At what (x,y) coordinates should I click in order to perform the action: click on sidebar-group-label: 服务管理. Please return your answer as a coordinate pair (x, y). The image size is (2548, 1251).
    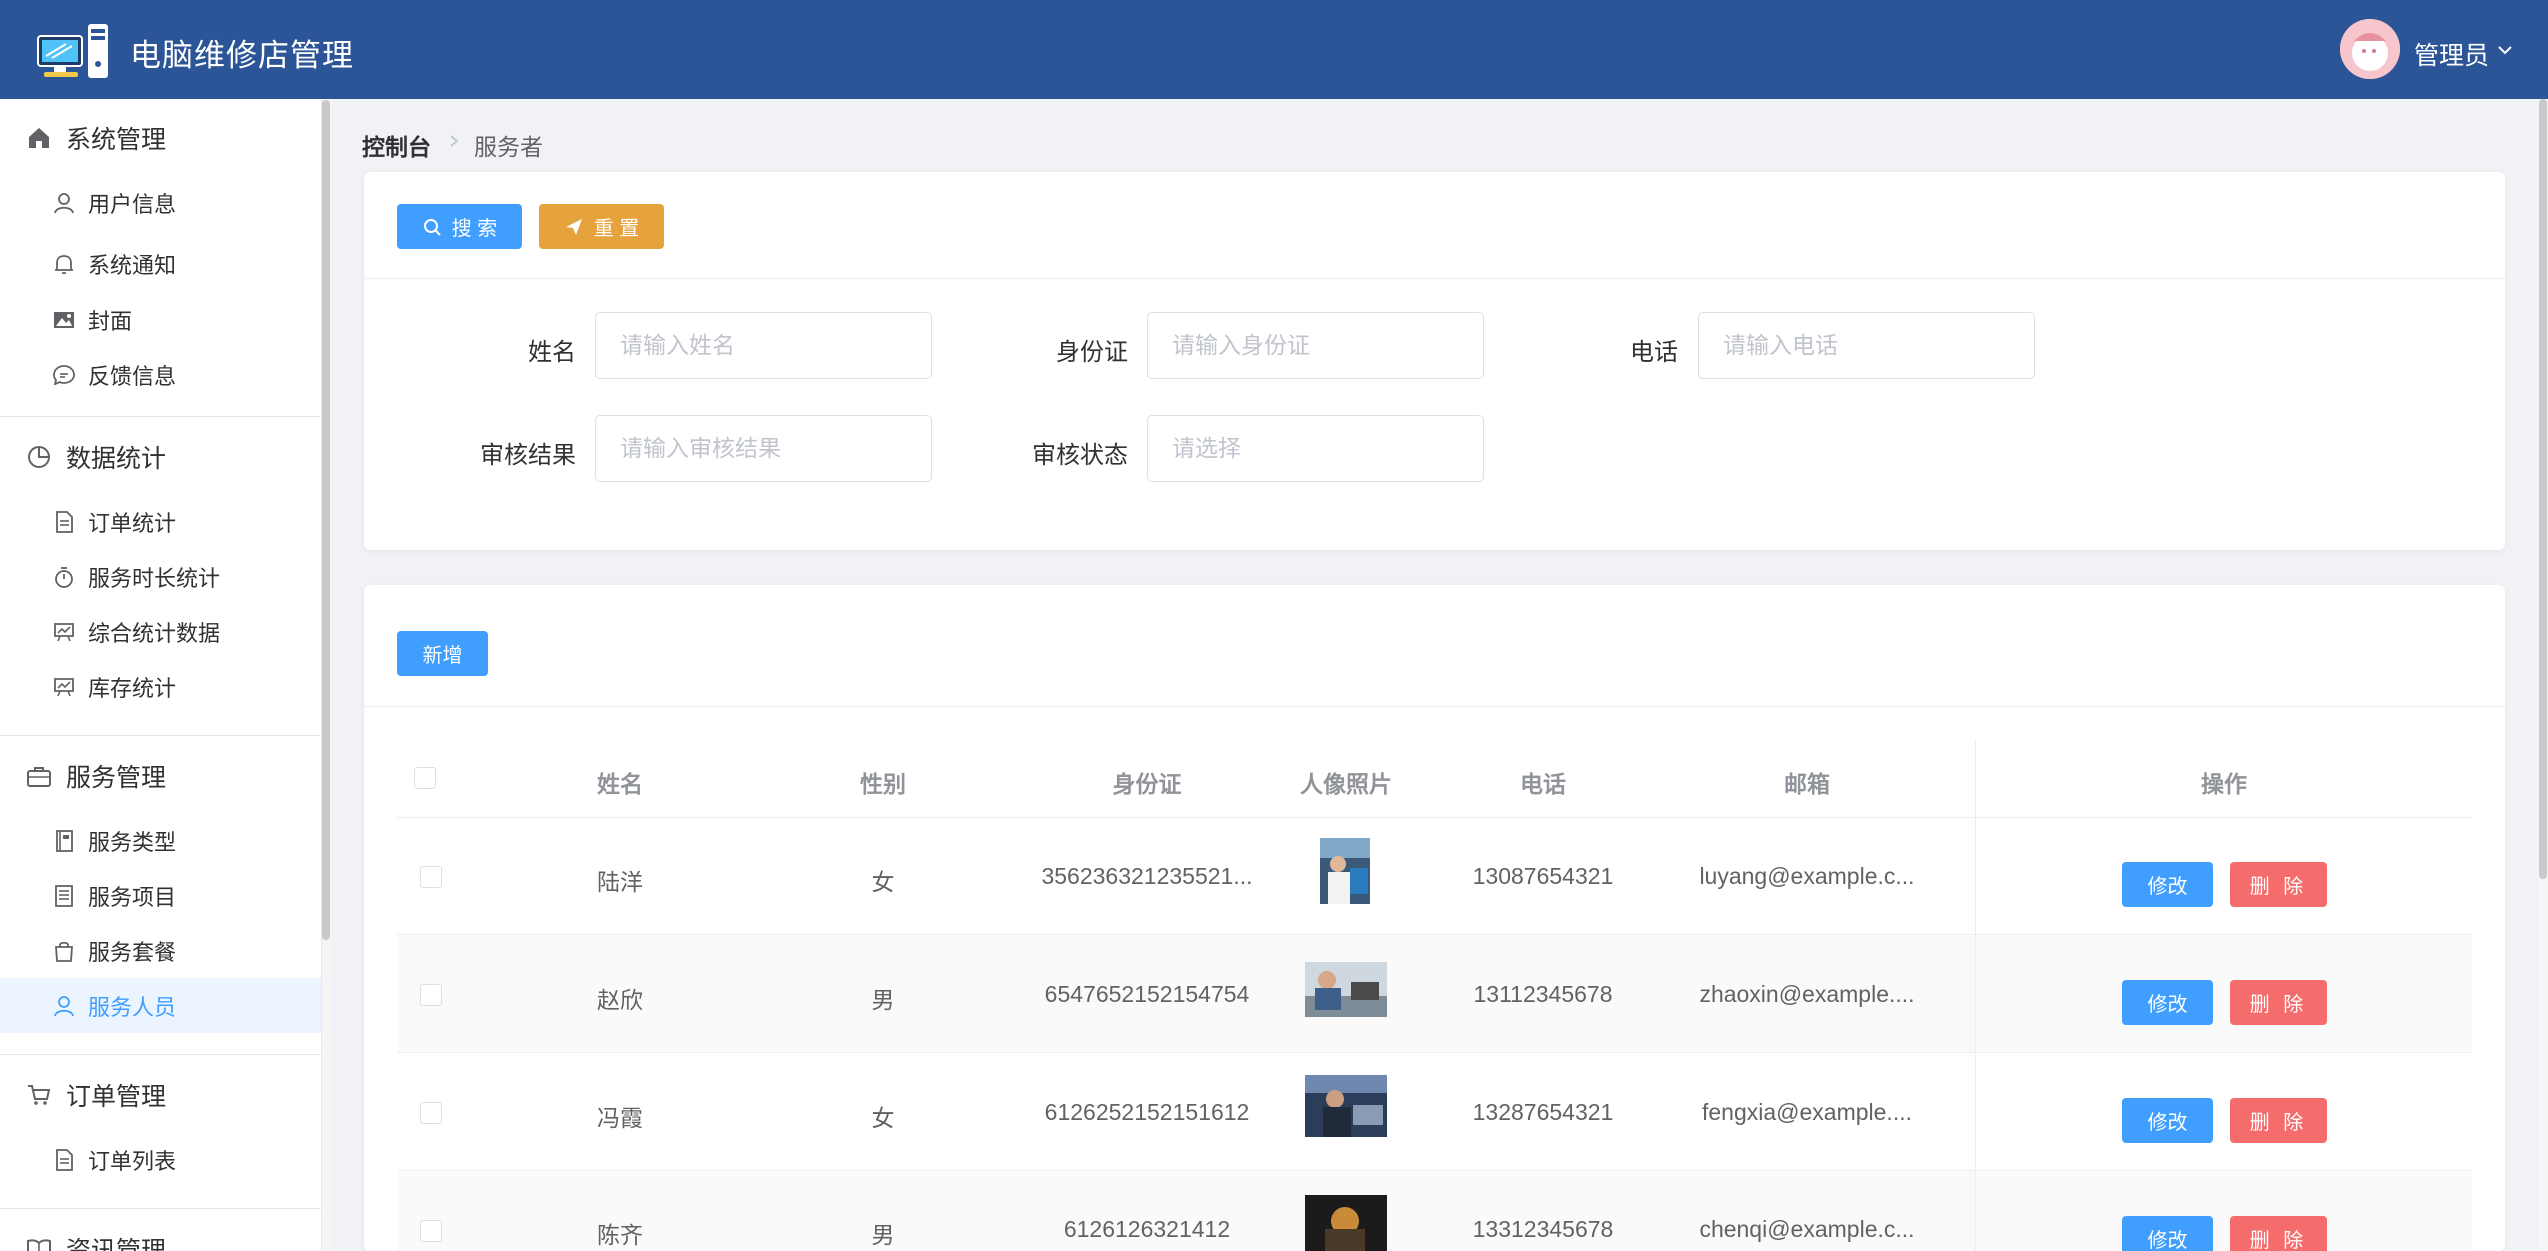
    Looking at the image, I should click on (116, 778).